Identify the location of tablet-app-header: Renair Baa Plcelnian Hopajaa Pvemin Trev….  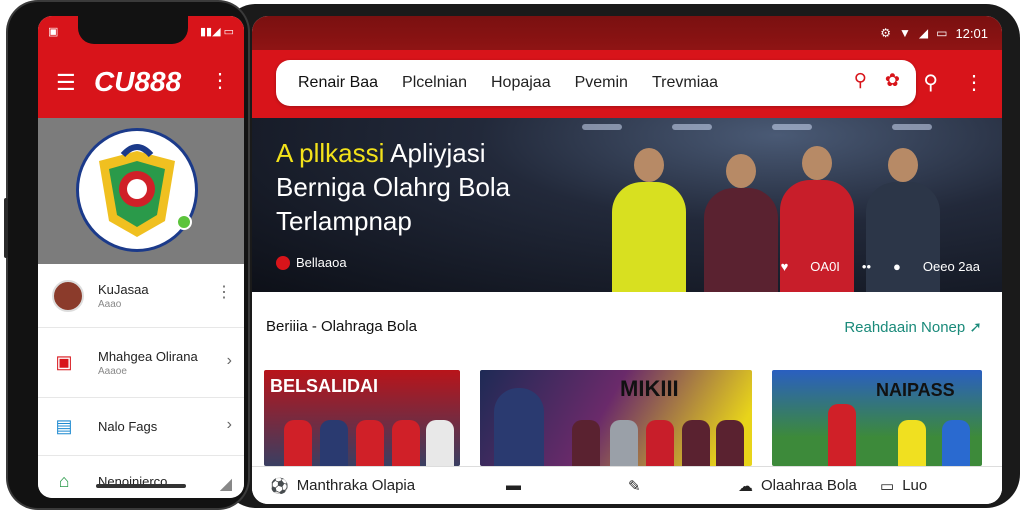
(627, 84).